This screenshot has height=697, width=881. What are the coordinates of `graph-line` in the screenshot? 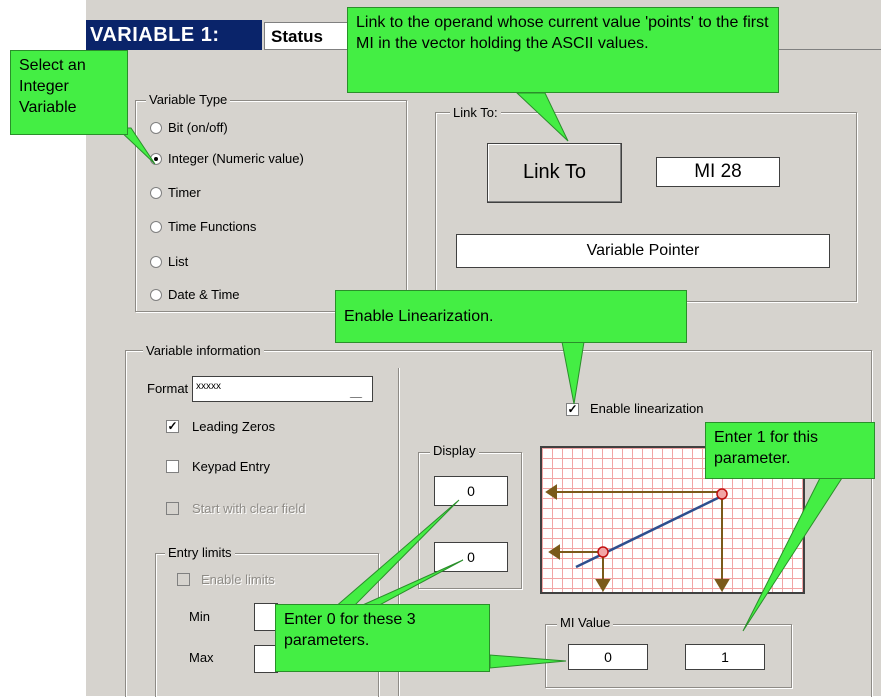 It's located at (649, 531).